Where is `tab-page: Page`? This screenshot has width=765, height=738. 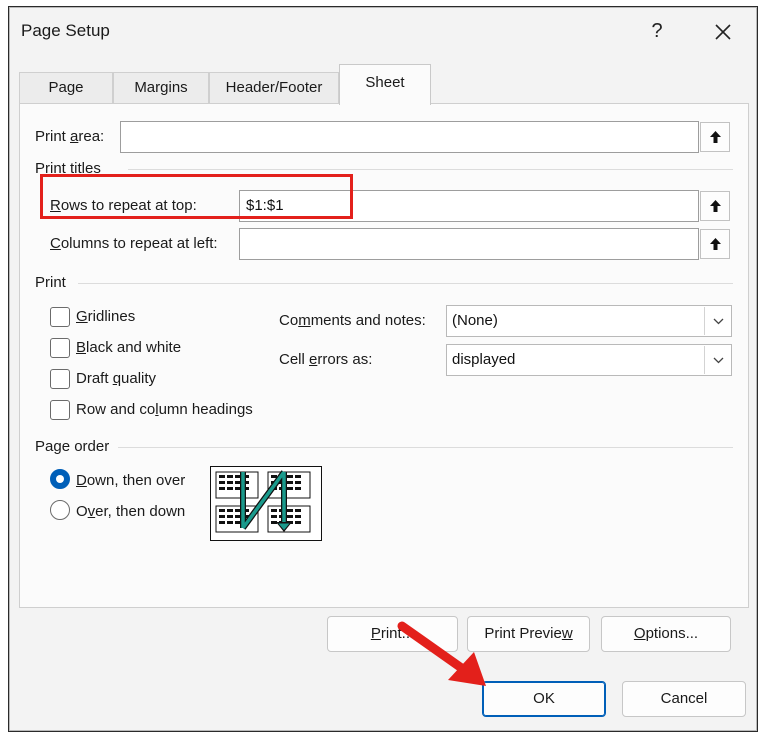
tab-page: Page is located at coordinates (66, 88).